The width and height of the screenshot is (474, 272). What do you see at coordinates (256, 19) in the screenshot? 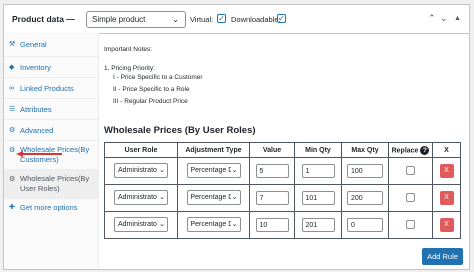
I see `downloadable-label: Downloadable:` at bounding box center [256, 19].